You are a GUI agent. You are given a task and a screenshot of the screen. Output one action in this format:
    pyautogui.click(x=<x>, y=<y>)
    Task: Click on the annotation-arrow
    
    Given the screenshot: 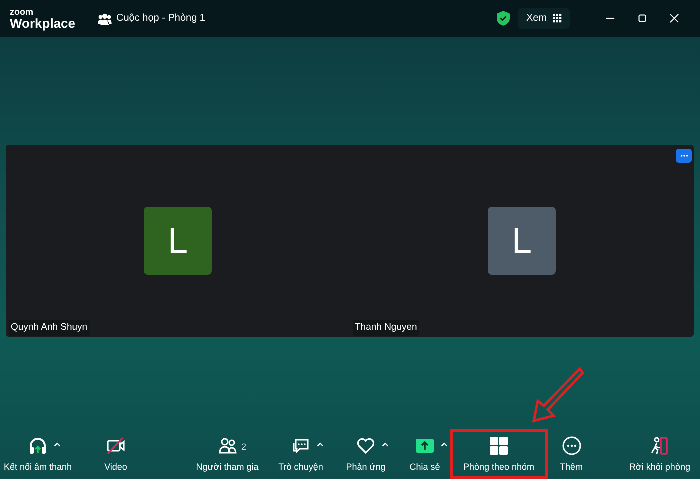 What is the action you would take?
    pyautogui.click(x=557, y=395)
    